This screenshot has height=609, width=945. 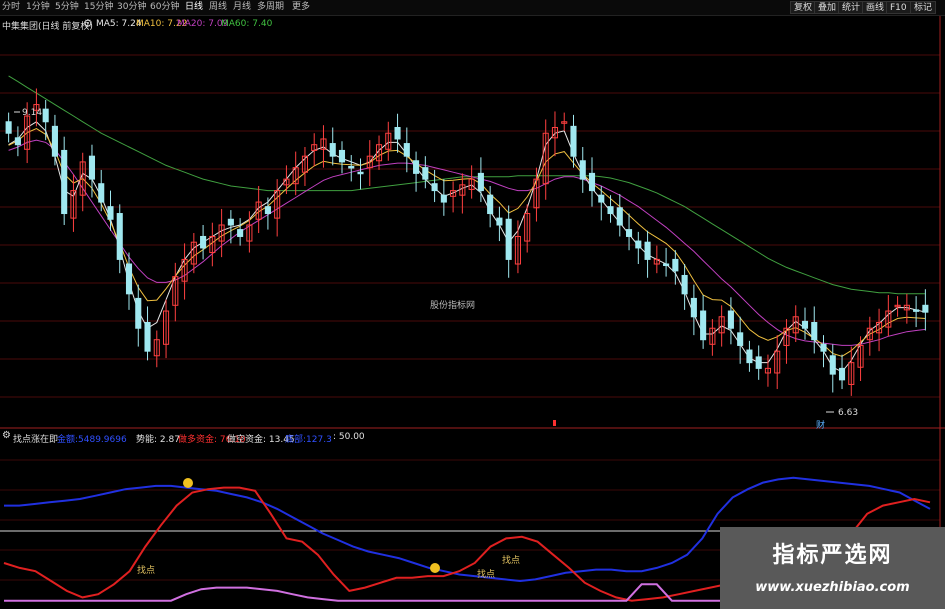 I want to click on indicator-amount: 金额:5489.9696, so click(x=92, y=440).